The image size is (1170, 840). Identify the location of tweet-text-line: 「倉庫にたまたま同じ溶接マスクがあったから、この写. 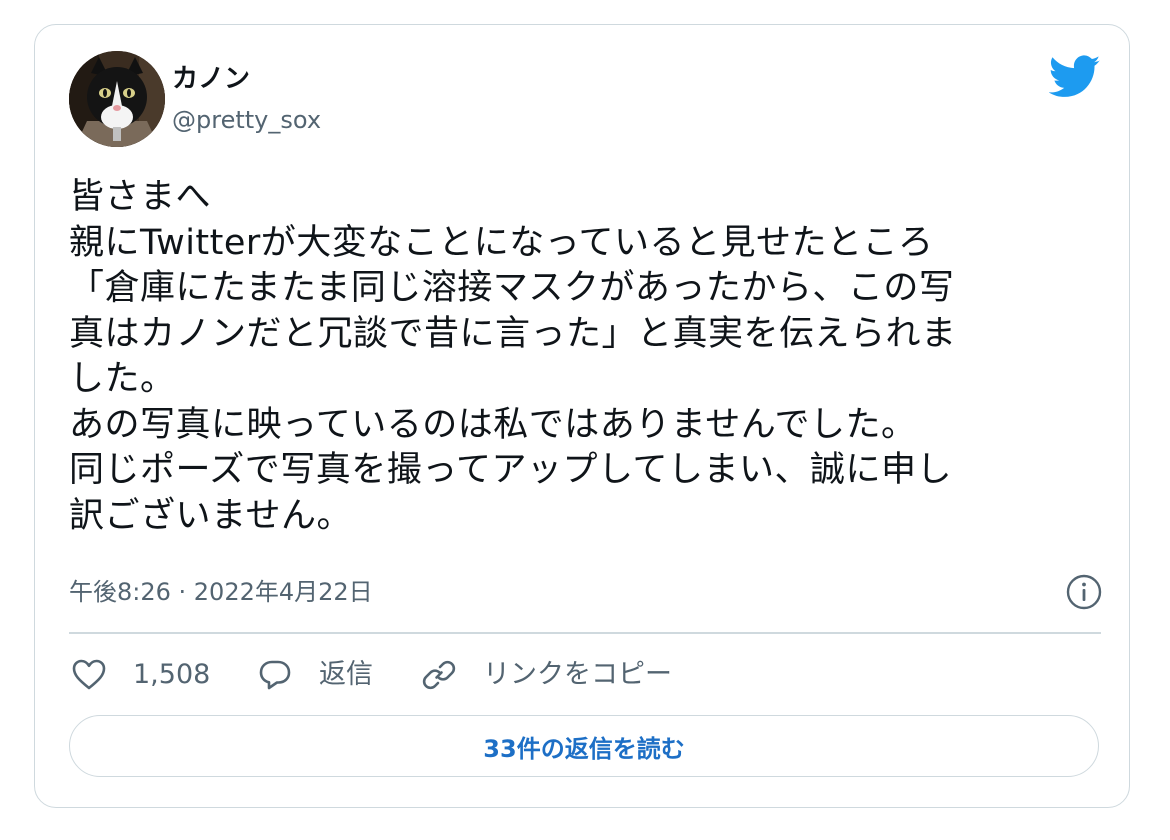
(512, 288).